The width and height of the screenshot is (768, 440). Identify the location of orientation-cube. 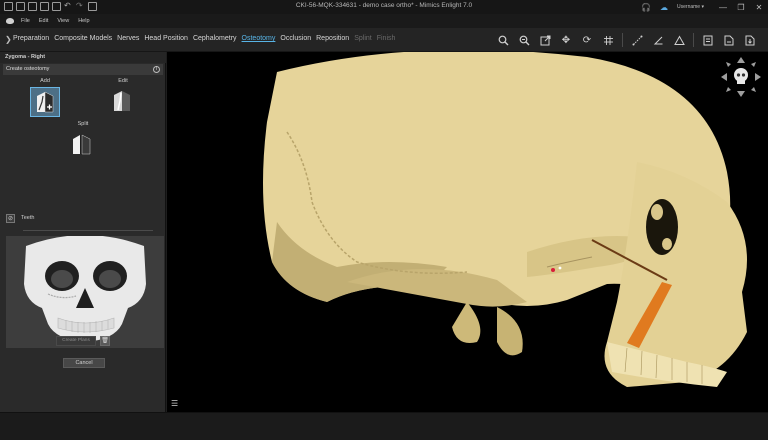
(741, 77).